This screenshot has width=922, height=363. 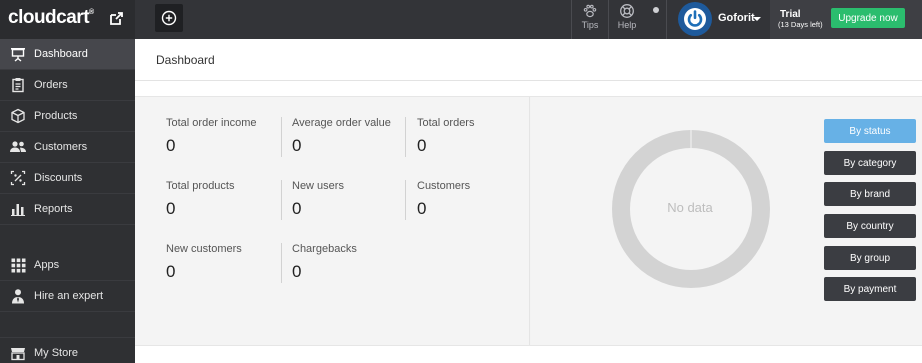 I want to click on no-data-label: No data, so click(x=690, y=207).